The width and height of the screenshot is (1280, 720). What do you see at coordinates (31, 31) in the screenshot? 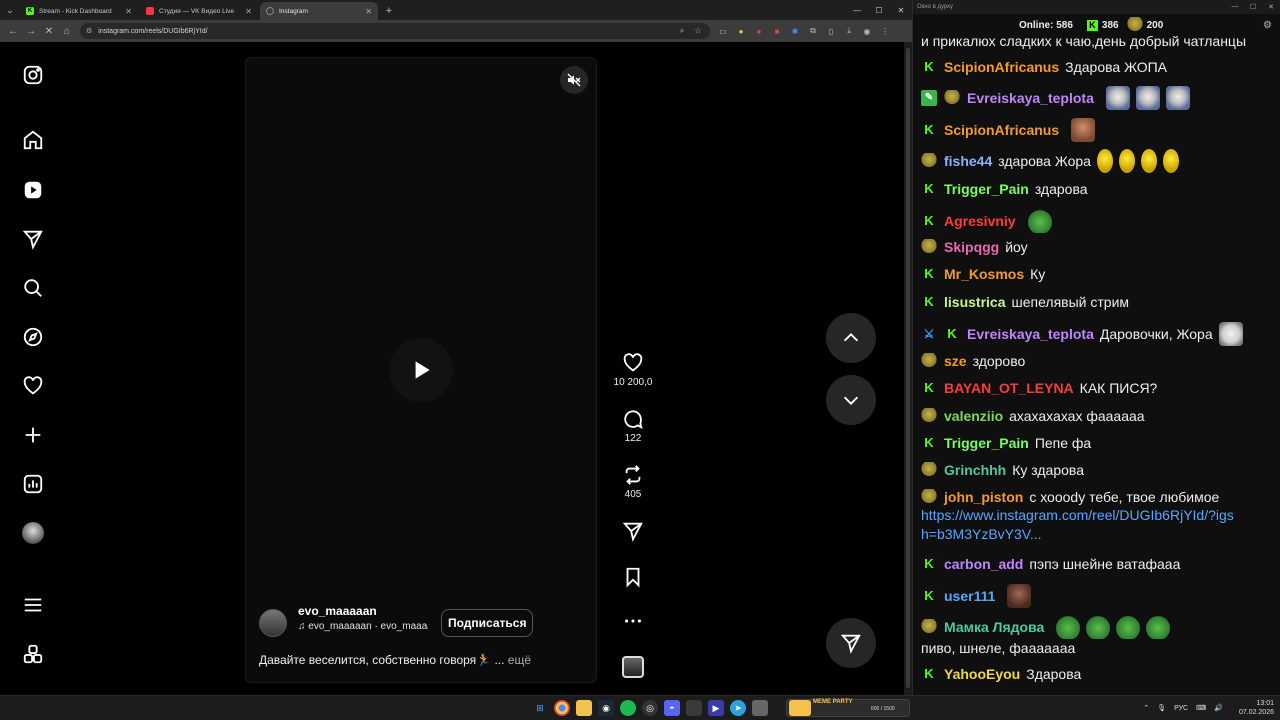
I see `forward-button: →` at bounding box center [31, 31].